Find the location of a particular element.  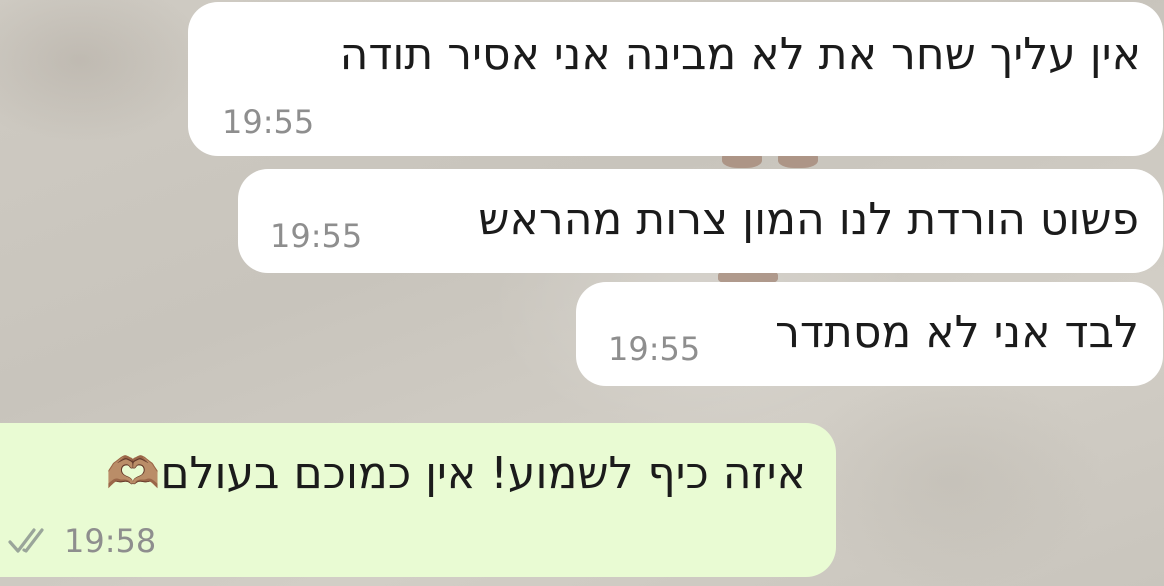

message-bubble-incoming: פשוט הורדת לנו המון צרות מהראש 19:55 is located at coordinates (700, 221).